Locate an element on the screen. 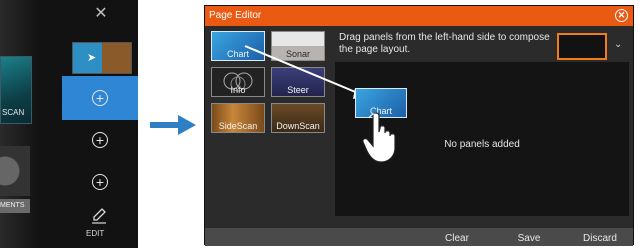  layout-preview is located at coordinates (582, 46).